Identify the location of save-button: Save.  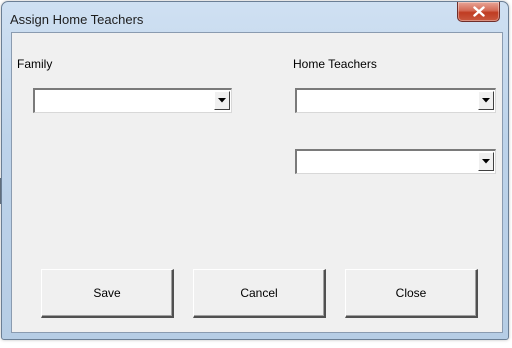
(107, 293).